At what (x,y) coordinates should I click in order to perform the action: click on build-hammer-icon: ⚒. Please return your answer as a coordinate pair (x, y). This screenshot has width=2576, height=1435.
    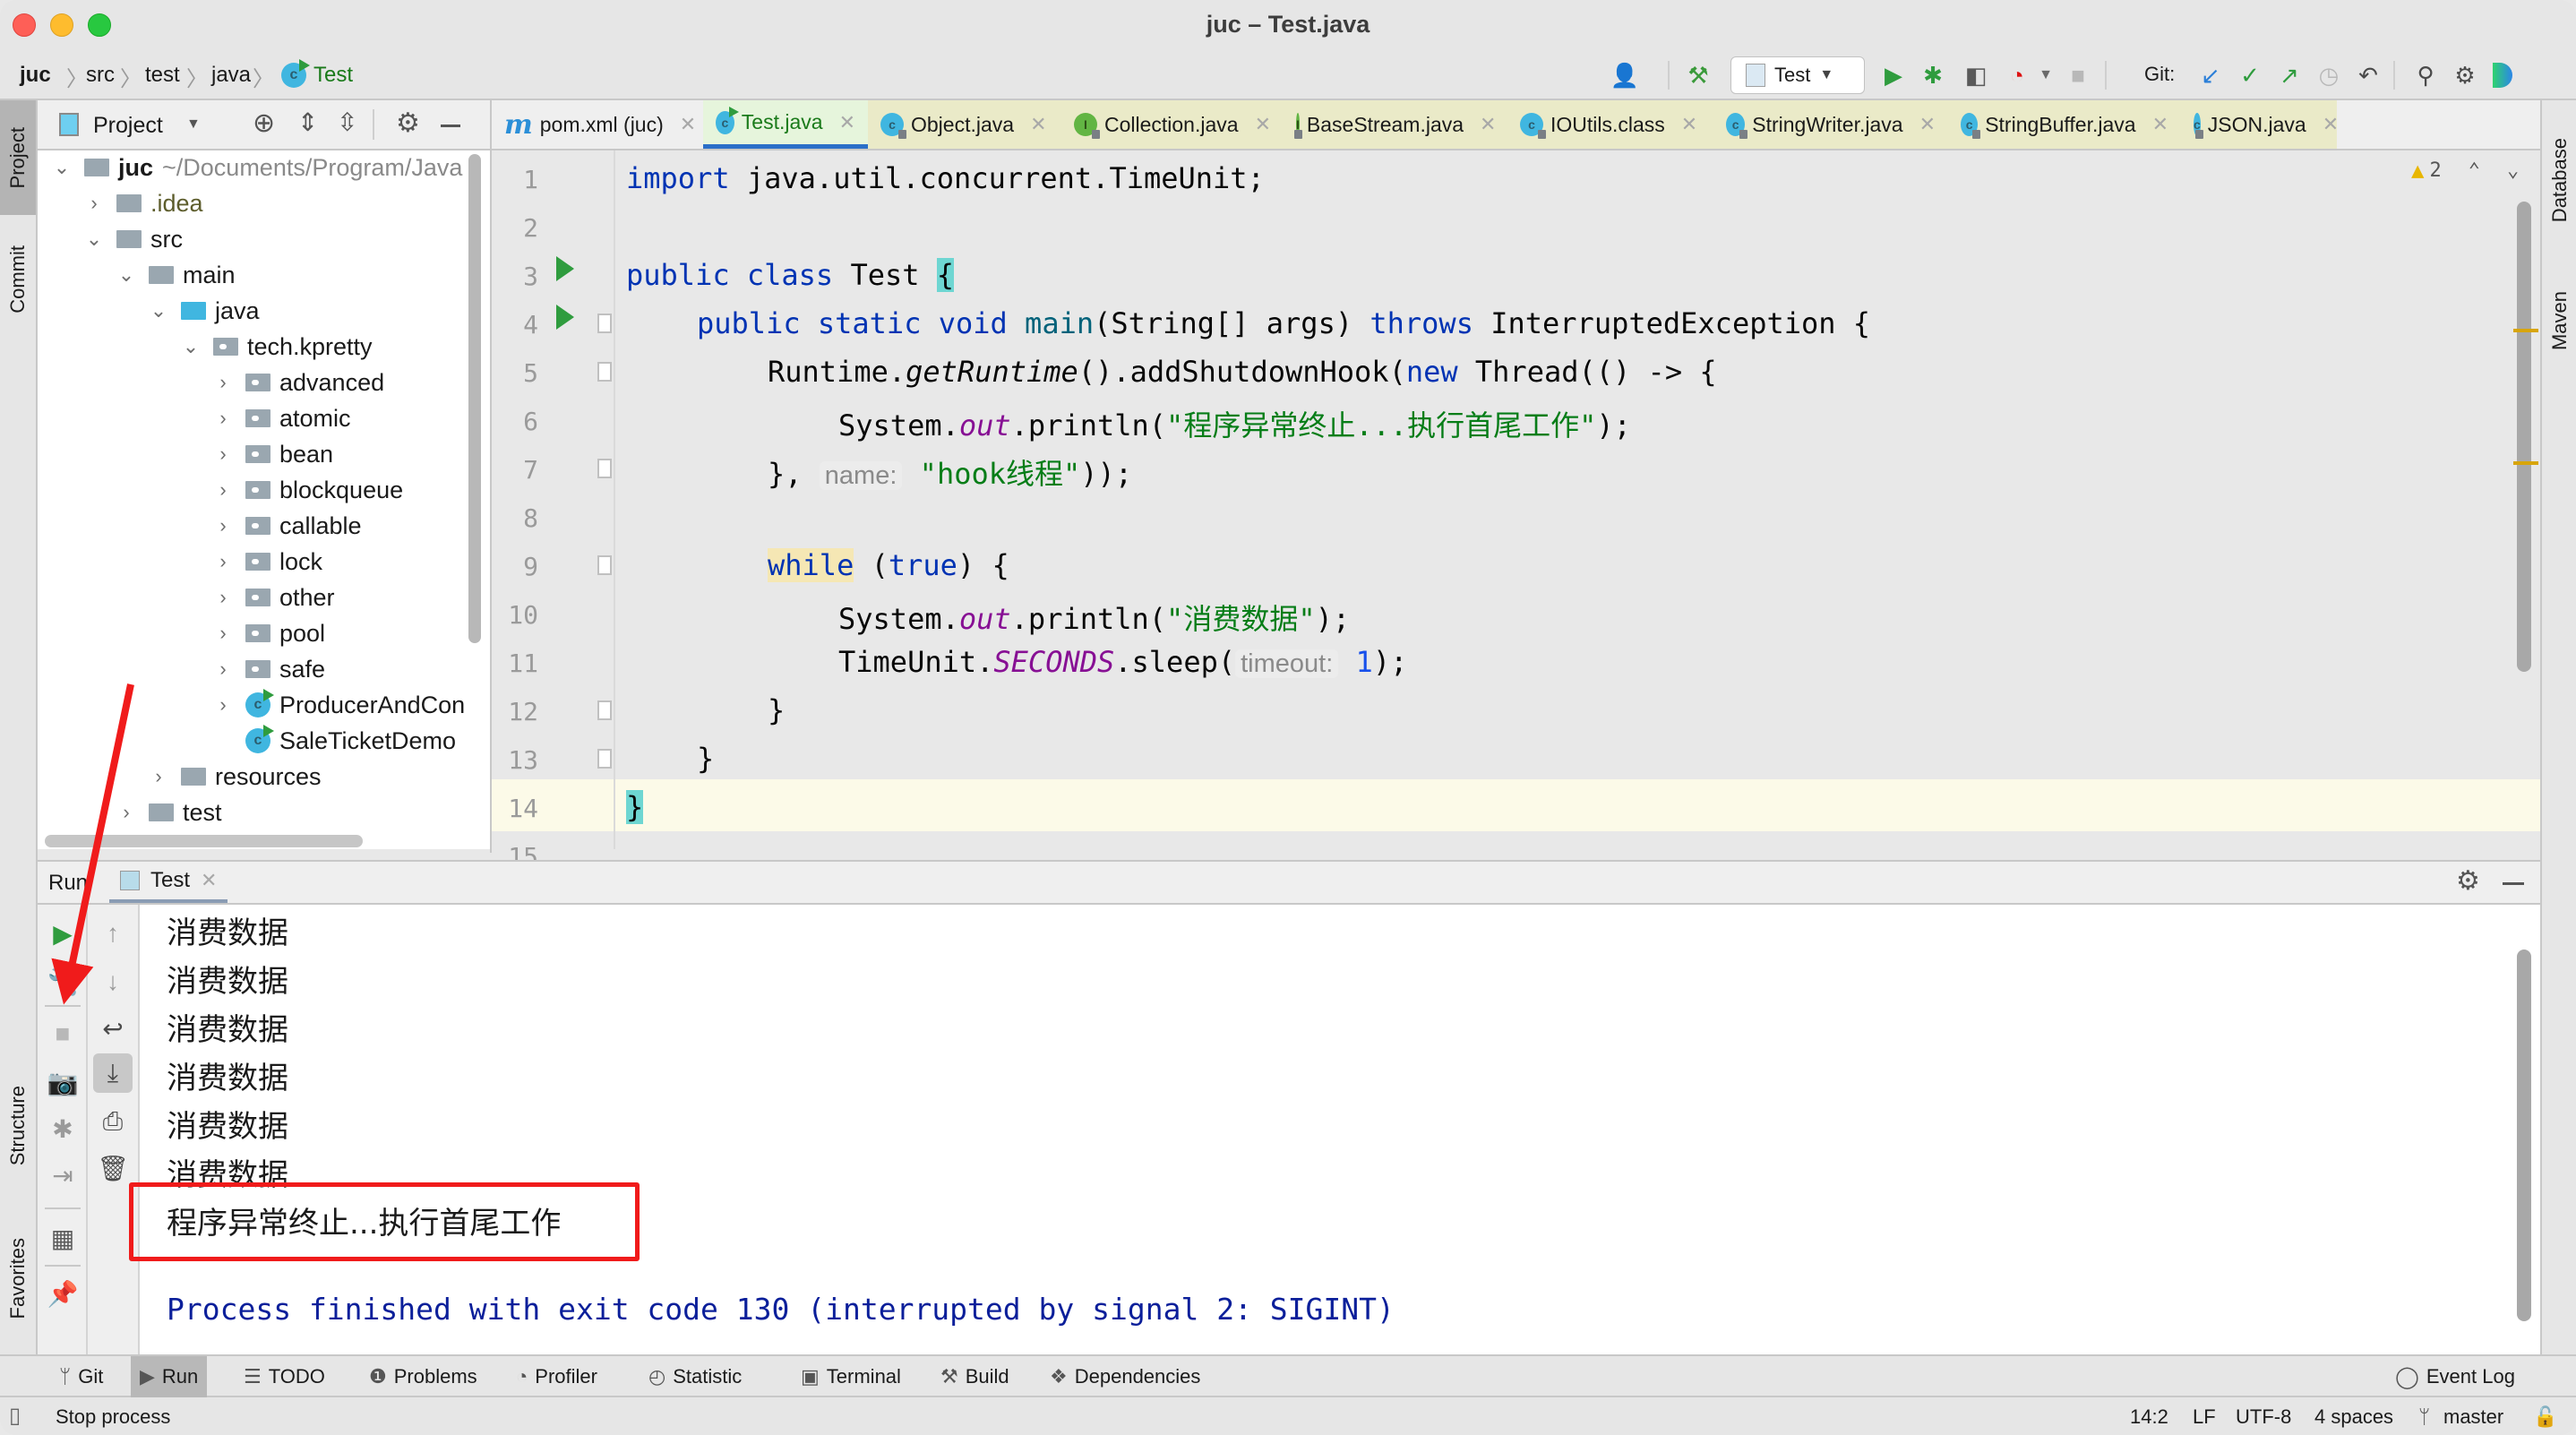
    Looking at the image, I should click on (1698, 75).